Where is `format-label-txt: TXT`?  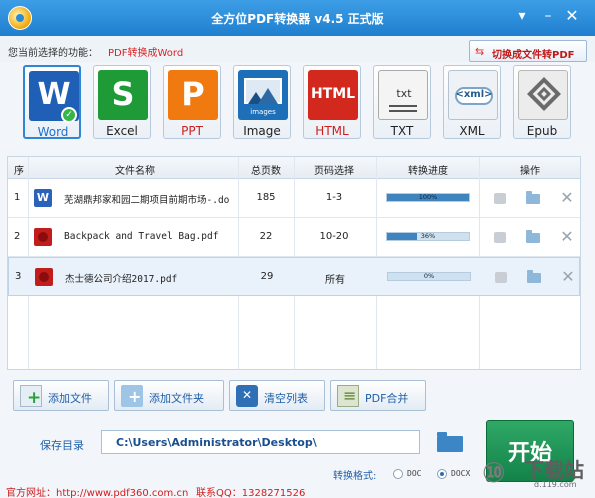 format-label-txt: TXT is located at coordinates (402, 131).